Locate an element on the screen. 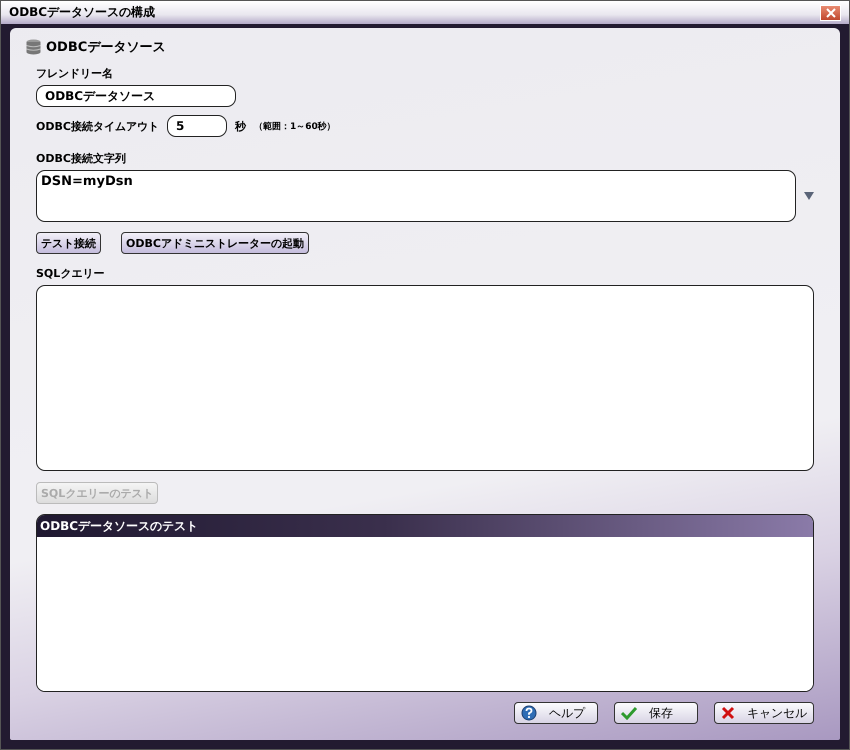 Image resolution: width=850 pixels, height=750 pixels. cross-icon is located at coordinates (728, 713).